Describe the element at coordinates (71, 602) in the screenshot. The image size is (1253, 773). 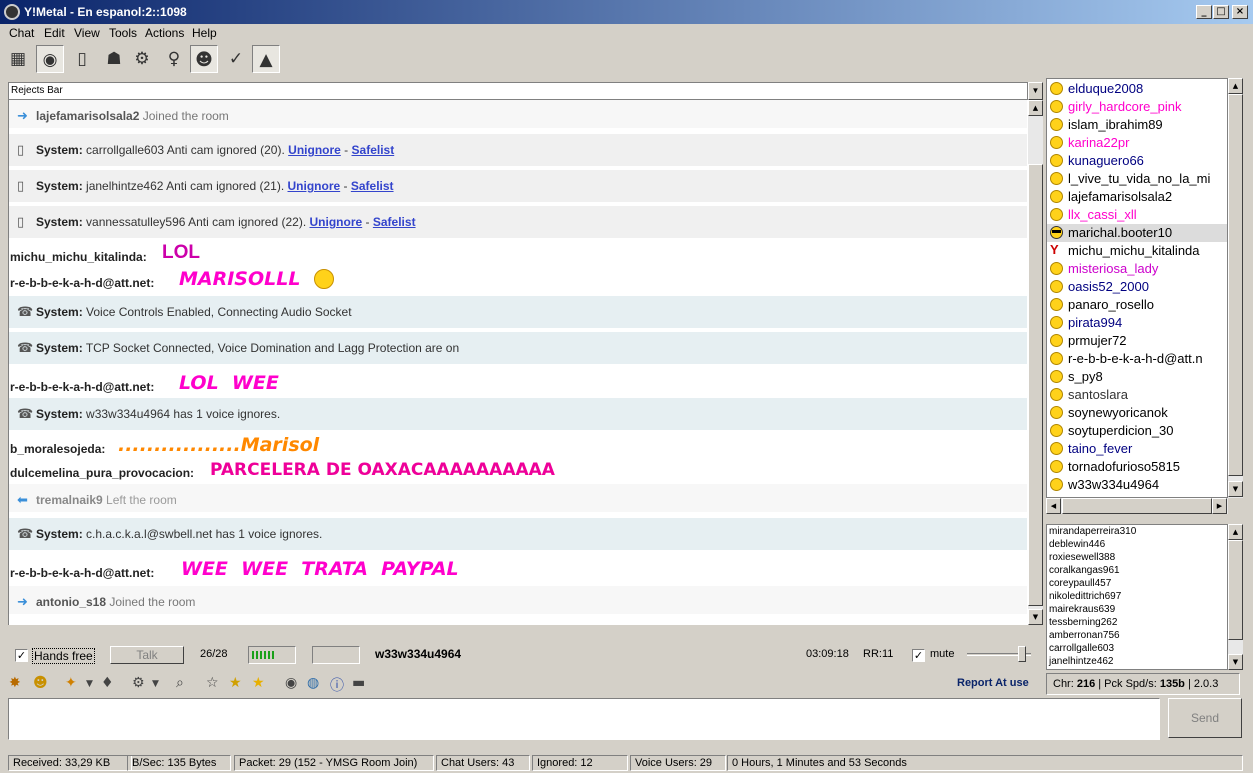
I see `message-nick: antonio_s18` at that location.